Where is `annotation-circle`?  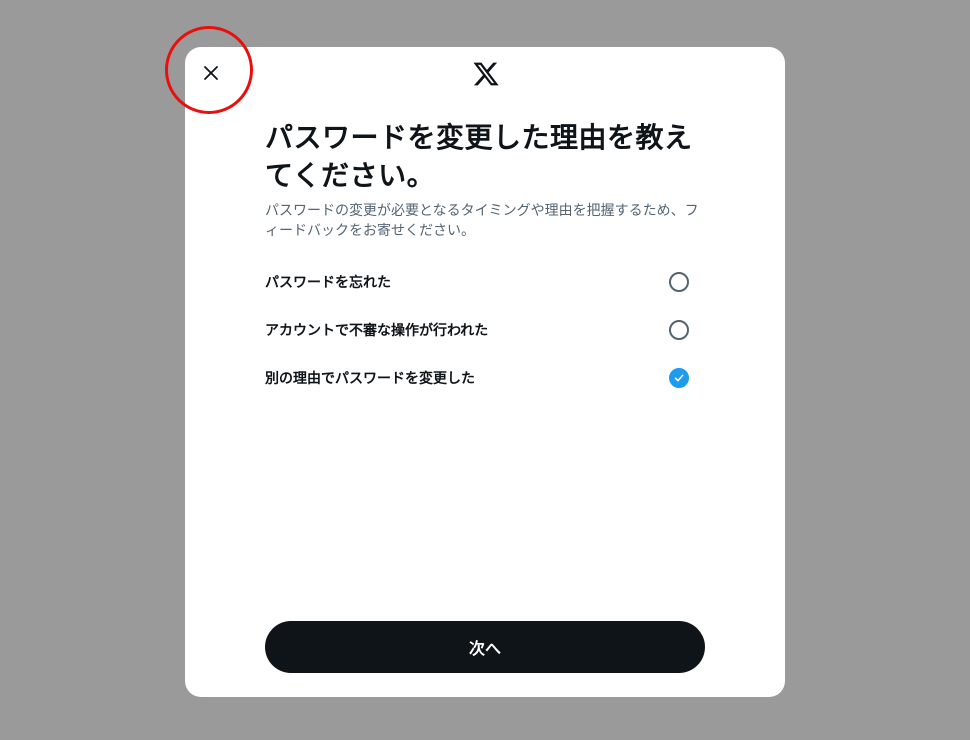
annotation-circle is located at coordinates (209, 70).